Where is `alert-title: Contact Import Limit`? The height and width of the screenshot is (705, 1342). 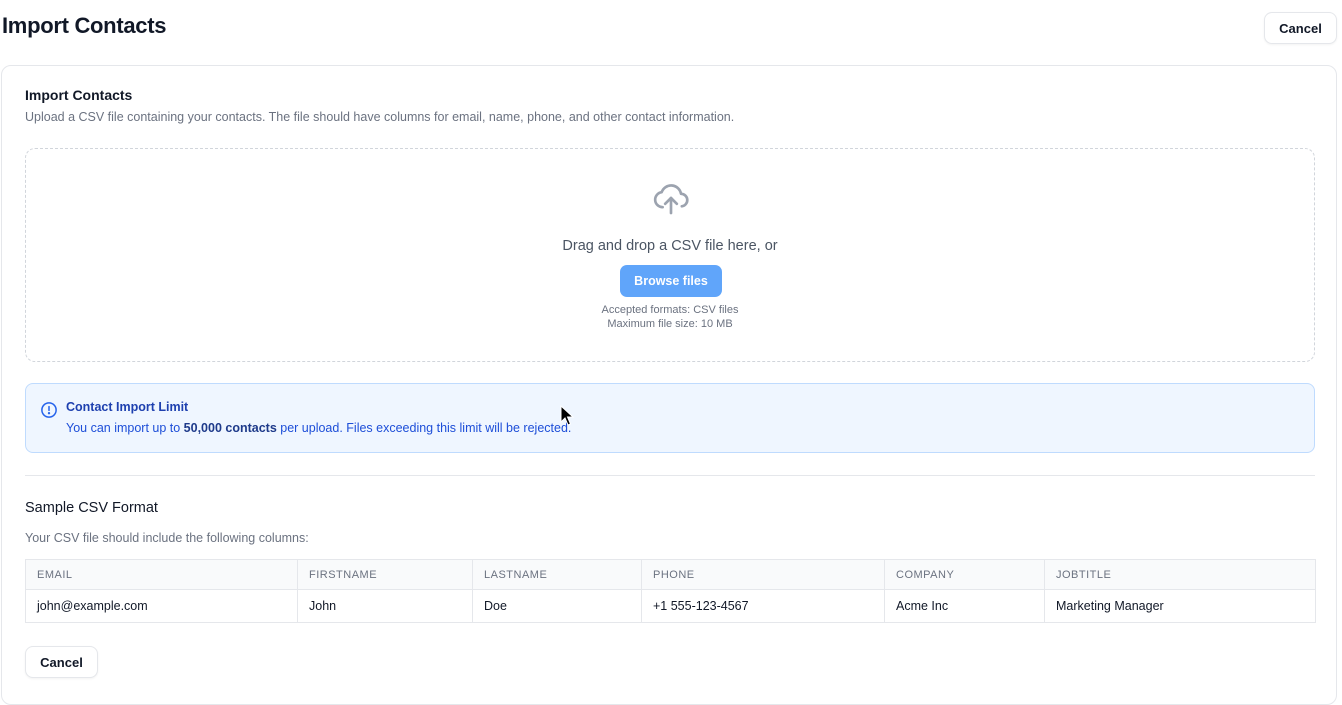 alert-title: Contact Import Limit is located at coordinates (127, 407).